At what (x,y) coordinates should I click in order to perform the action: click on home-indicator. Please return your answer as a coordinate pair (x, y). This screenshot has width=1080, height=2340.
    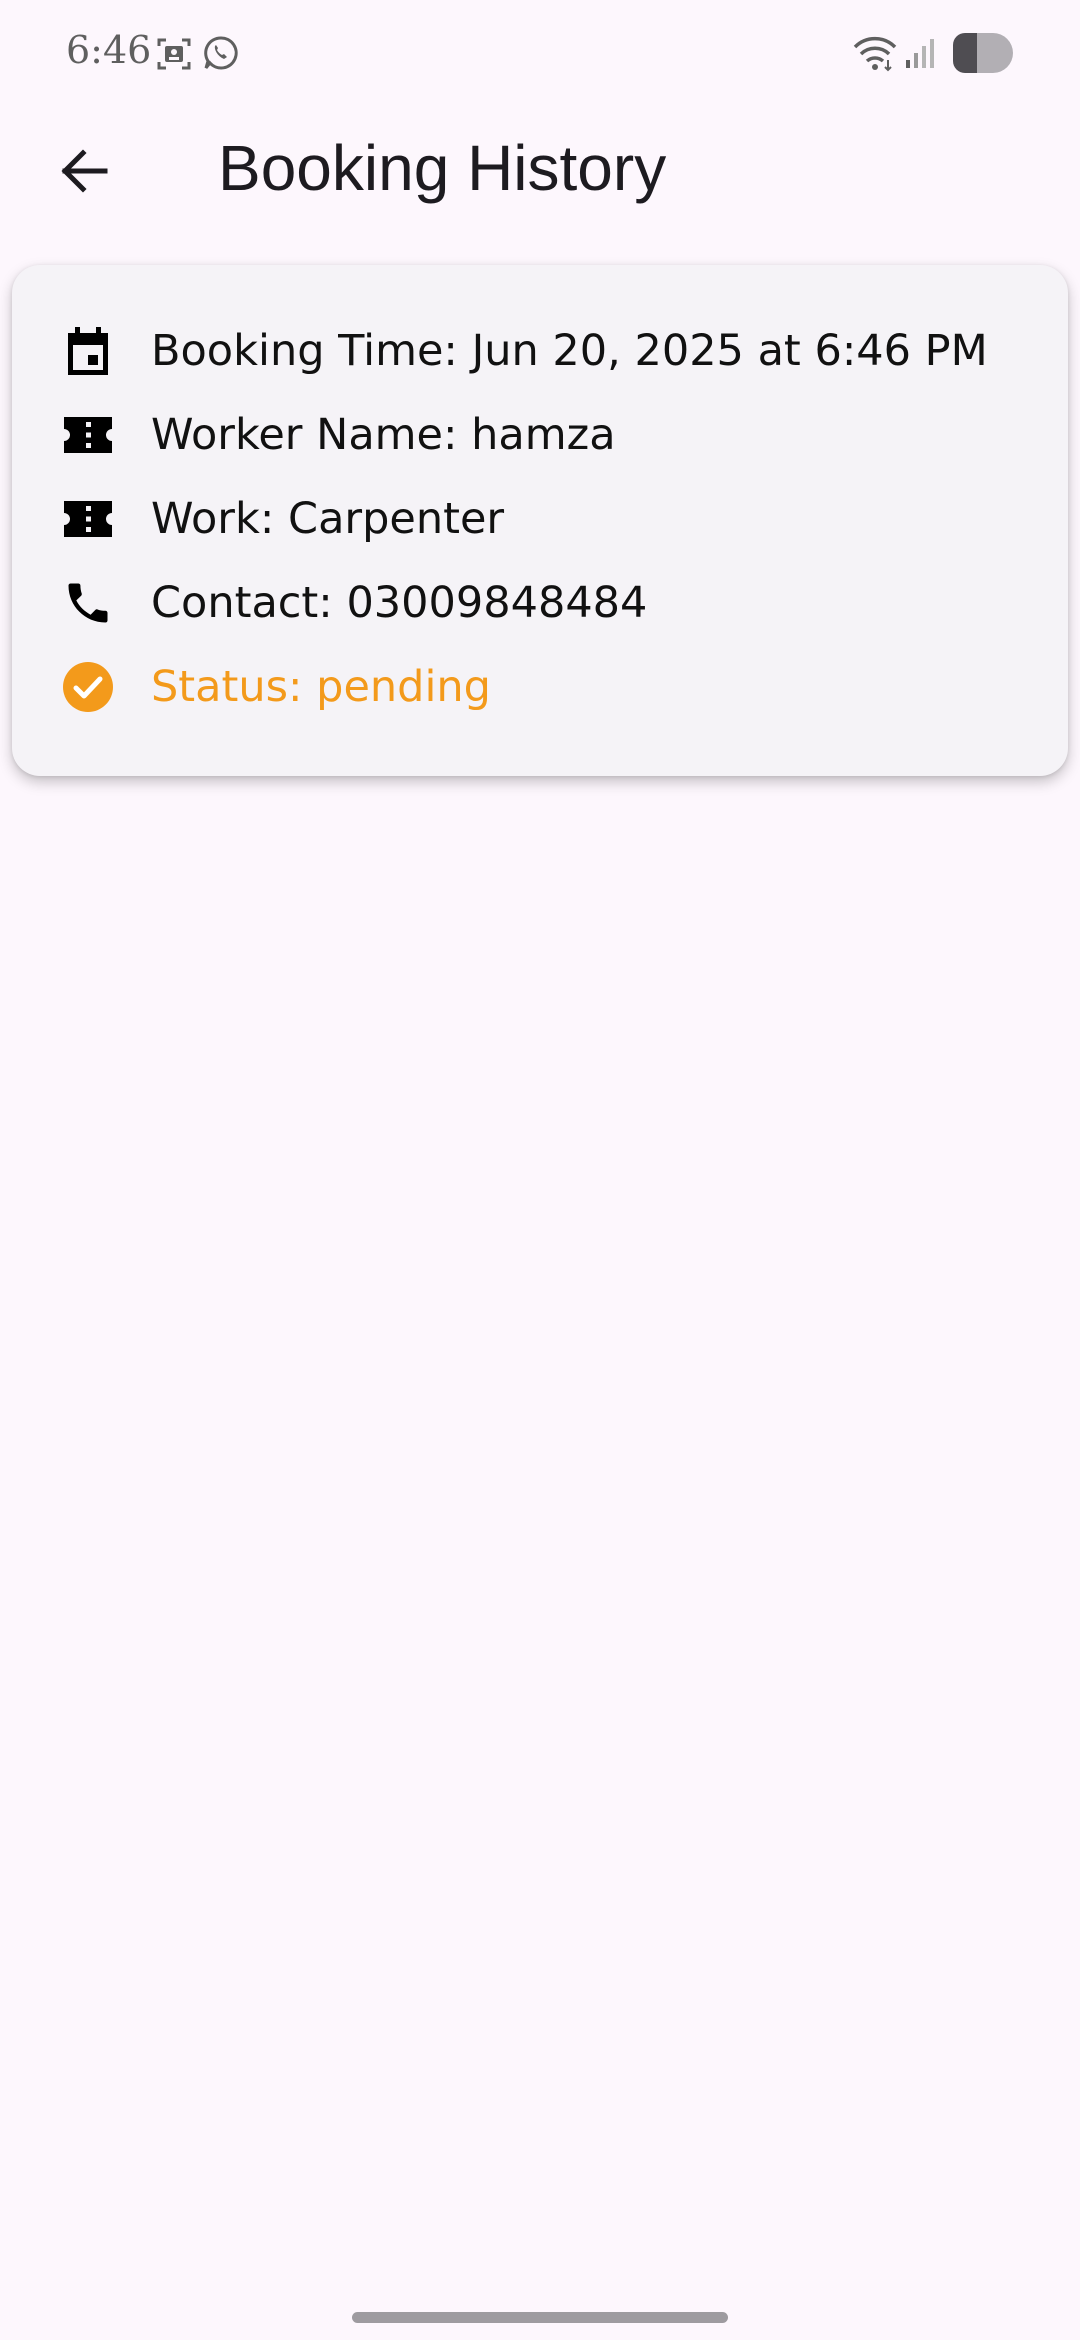
    Looking at the image, I should click on (540, 2317).